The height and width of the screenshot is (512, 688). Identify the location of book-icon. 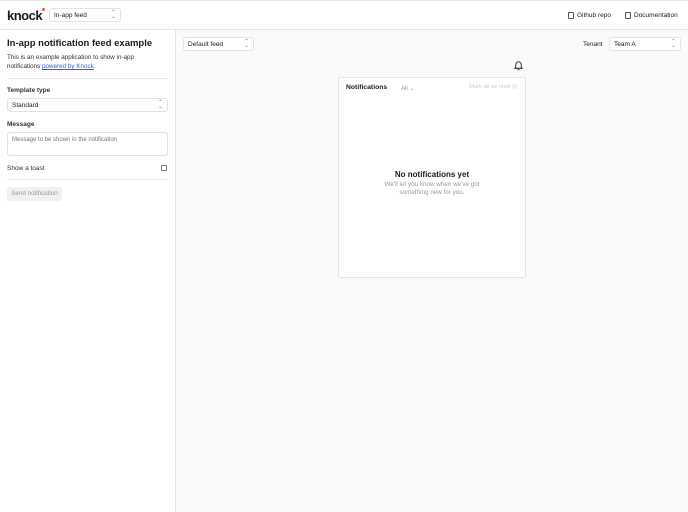
(628, 15).